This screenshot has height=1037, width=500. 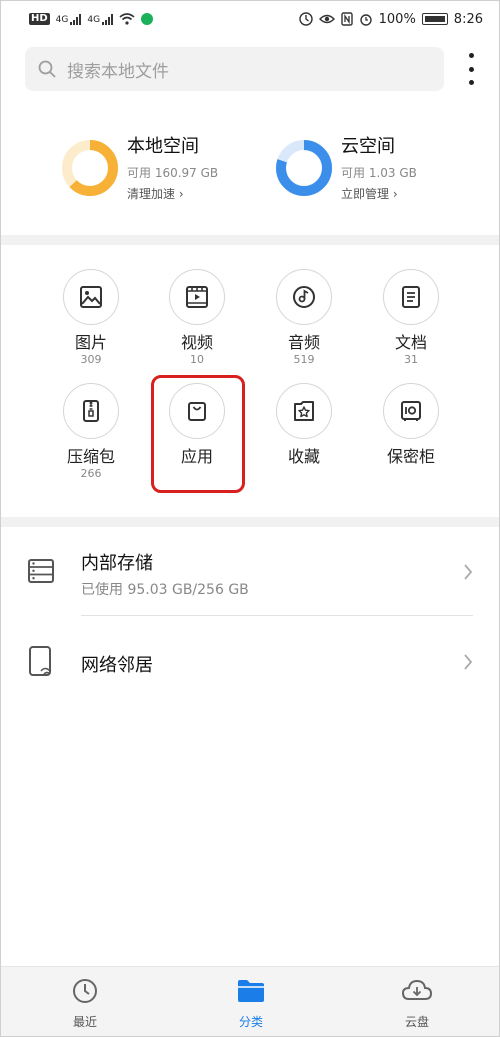 What do you see at coordinates (234, 69) in the screenshot?
I see `search-bar: 搜索本地文件` at bounding box center [234, 69].